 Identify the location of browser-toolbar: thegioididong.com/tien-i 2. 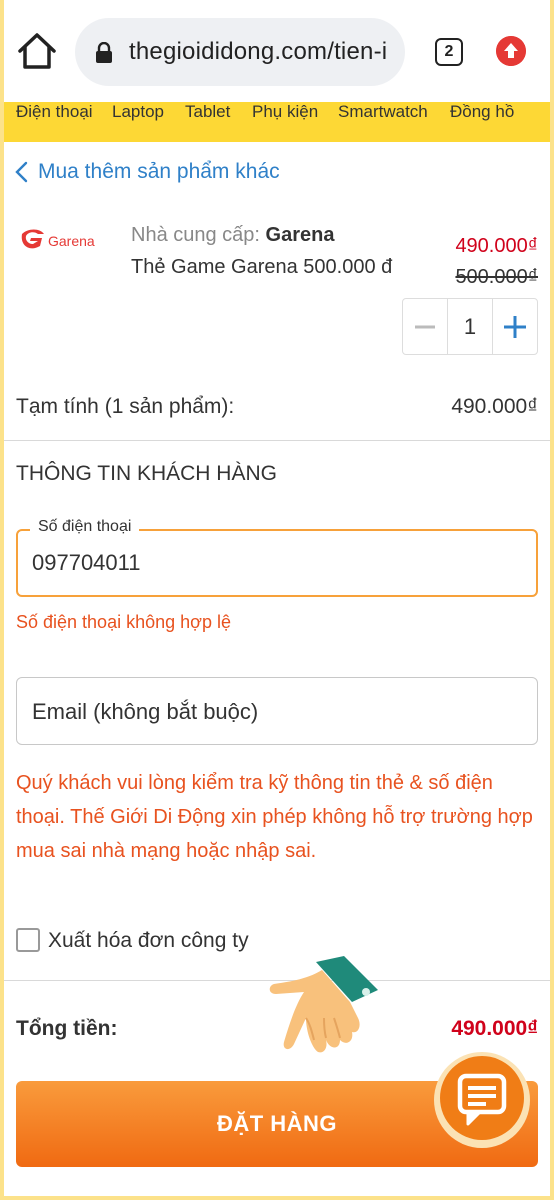
(277, 52).